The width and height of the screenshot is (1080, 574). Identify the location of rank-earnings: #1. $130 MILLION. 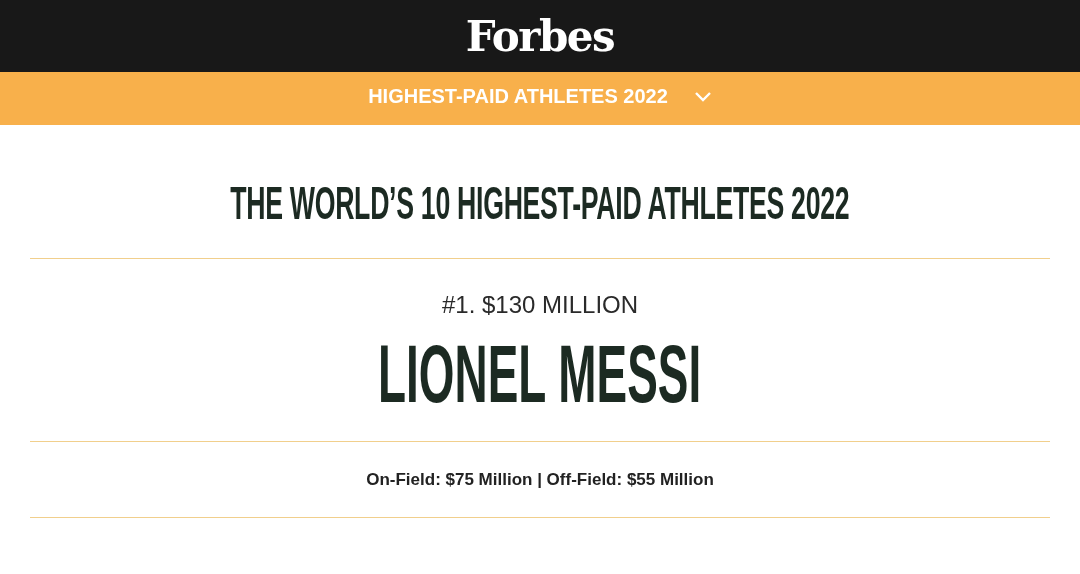
(540, 305).